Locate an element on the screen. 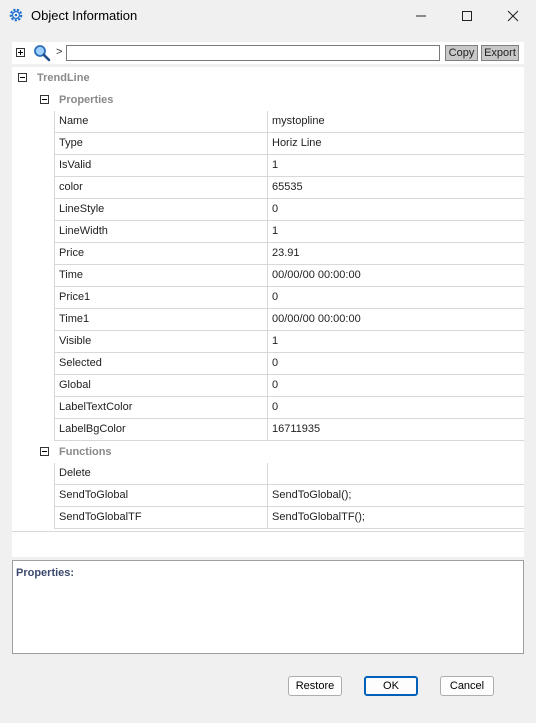 The width and height of the screenshot is (536, 723). maximize-icon is located at coordinates (467, 16).